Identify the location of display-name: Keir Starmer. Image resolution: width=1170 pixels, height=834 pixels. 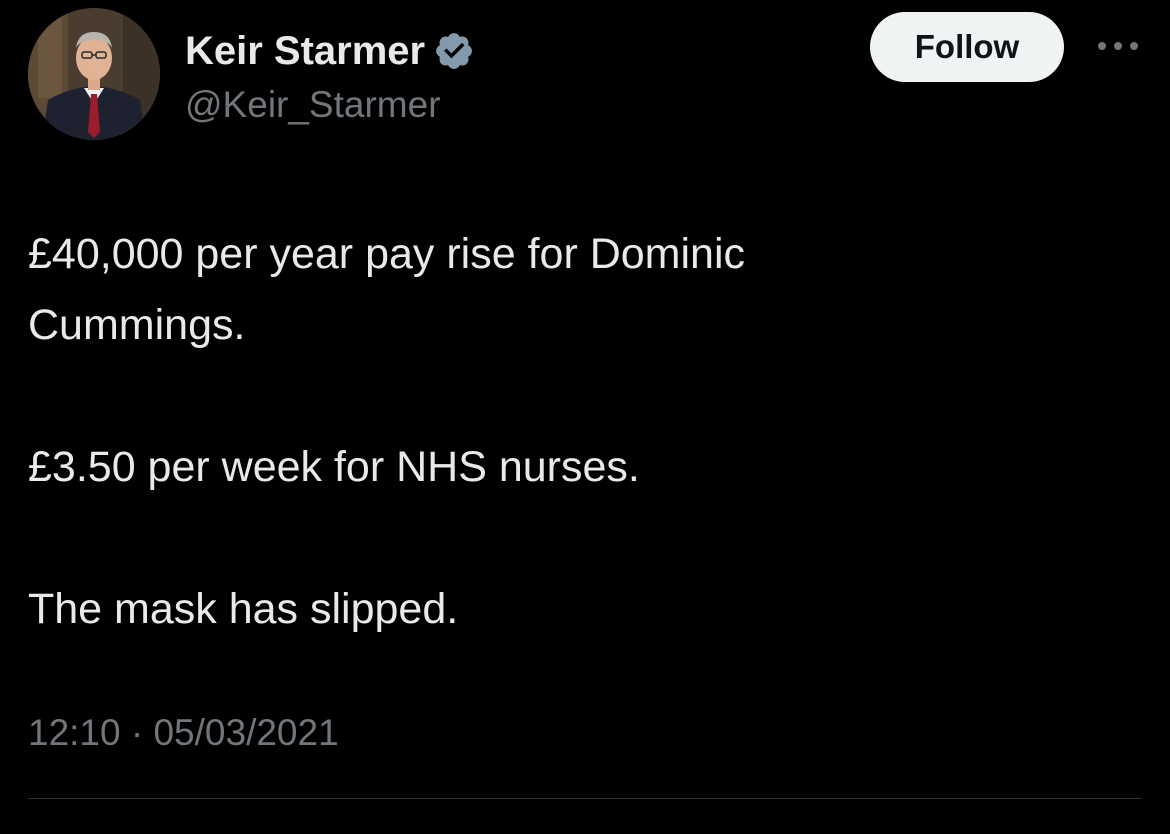
(305, 51).